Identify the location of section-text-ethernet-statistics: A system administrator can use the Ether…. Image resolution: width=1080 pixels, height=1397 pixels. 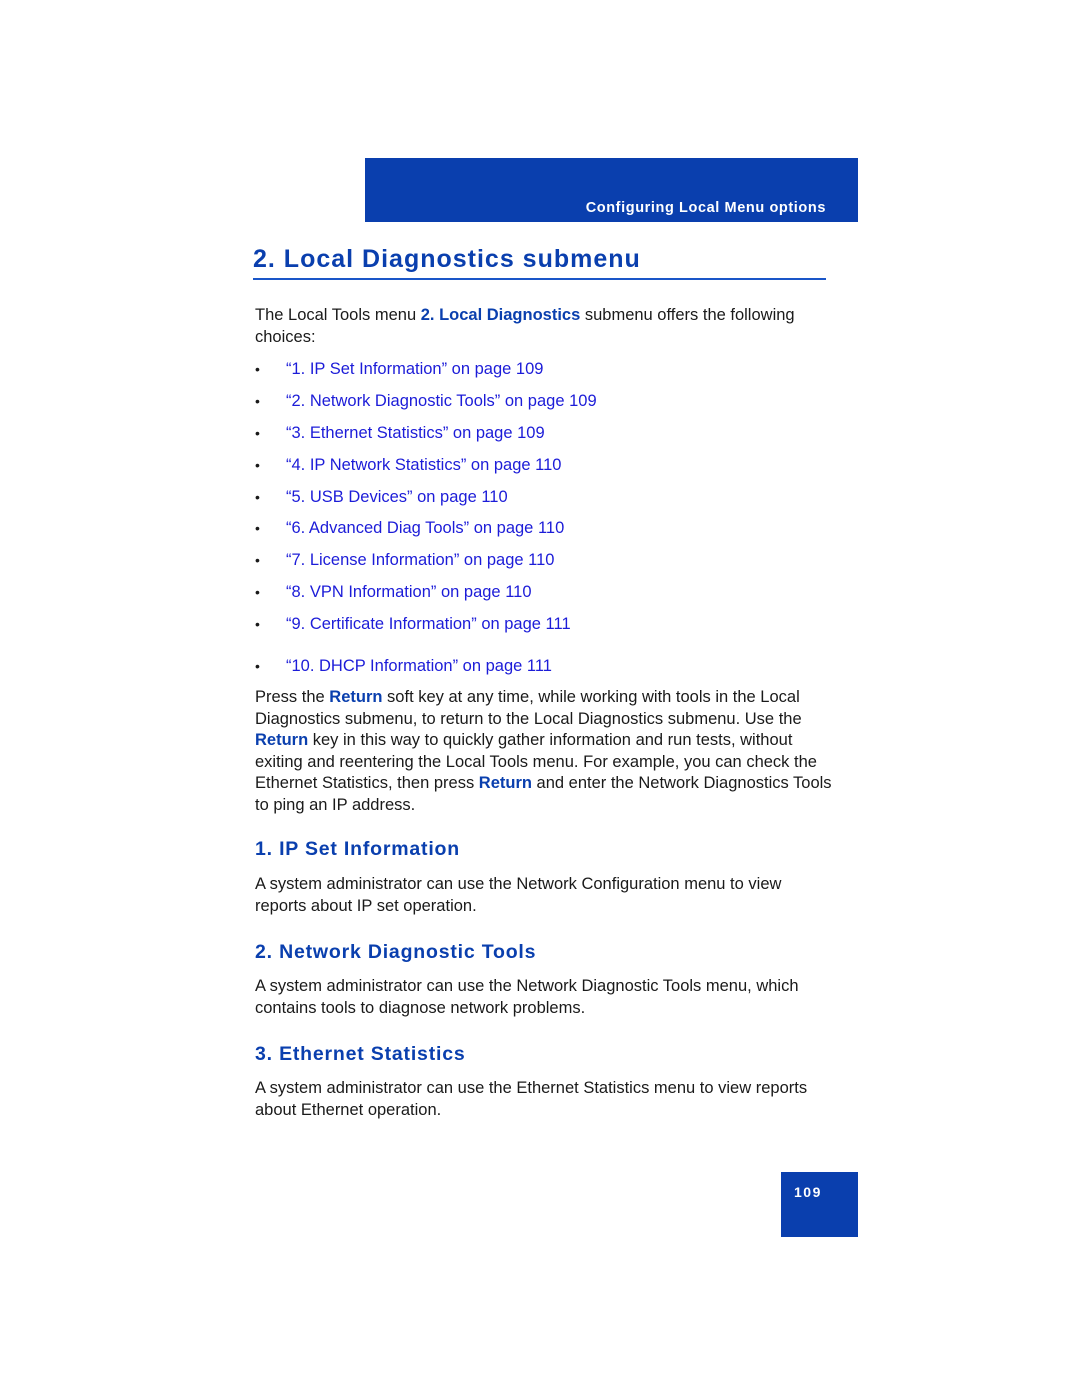
(531, 1099).